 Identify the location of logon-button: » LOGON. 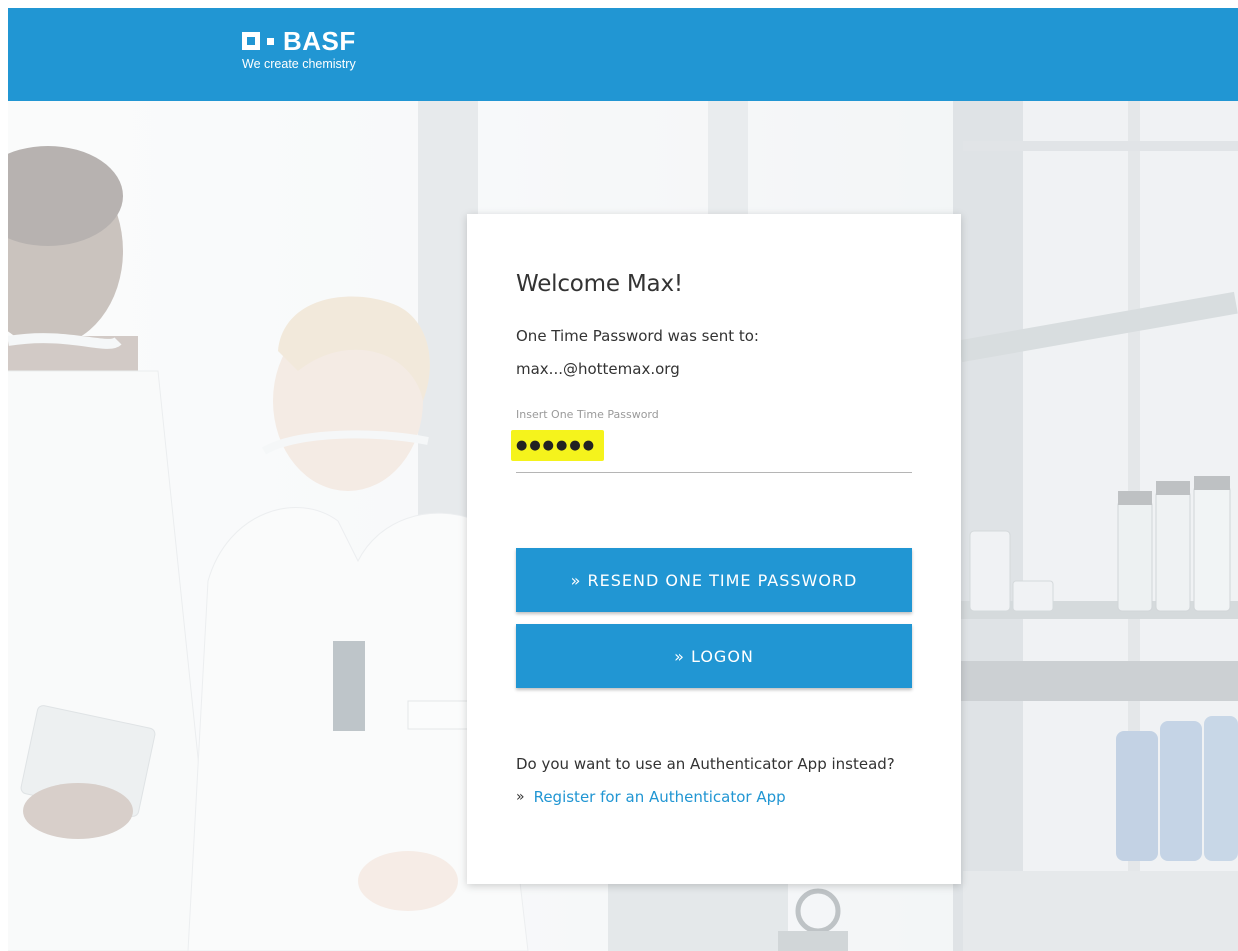
(714, 656).